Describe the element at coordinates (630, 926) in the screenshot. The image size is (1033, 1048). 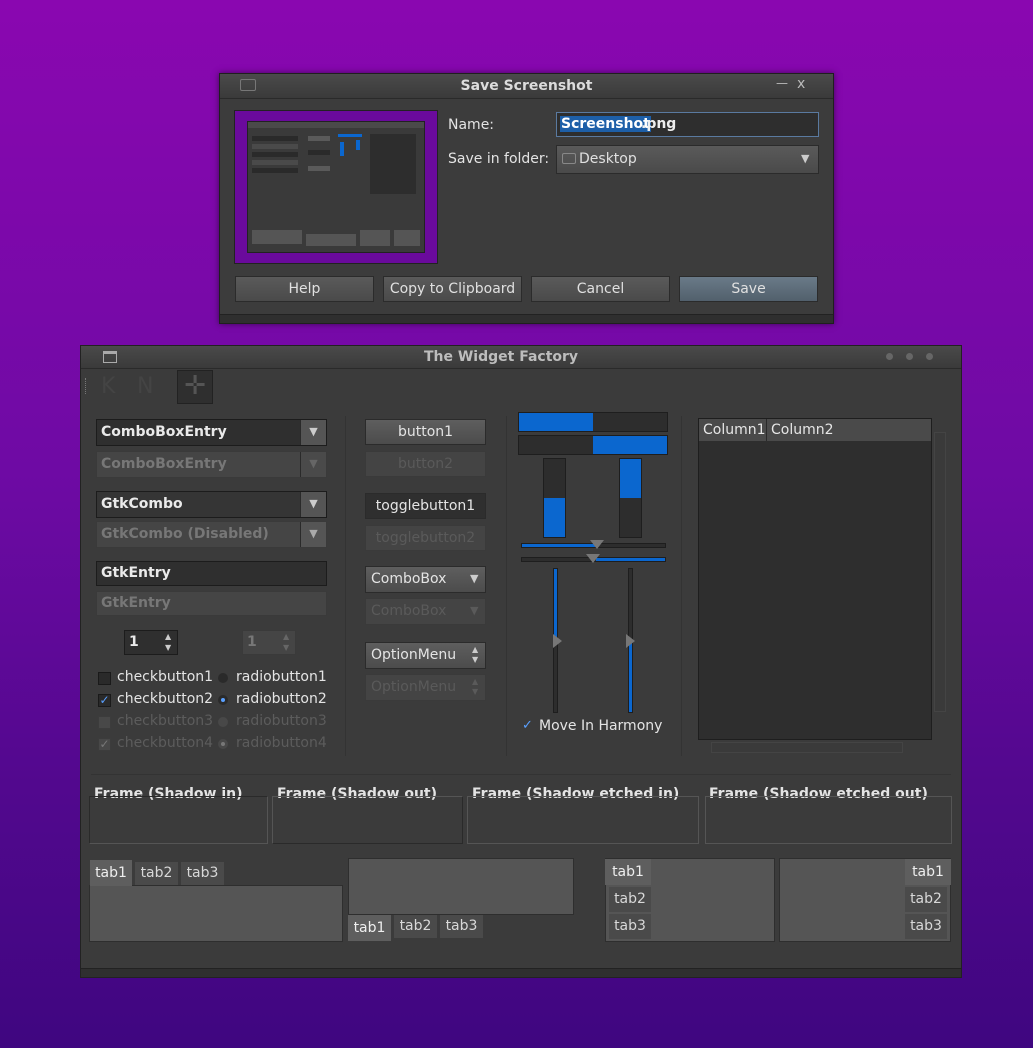
I see `notebook-left-tab3: tab3` at that location.